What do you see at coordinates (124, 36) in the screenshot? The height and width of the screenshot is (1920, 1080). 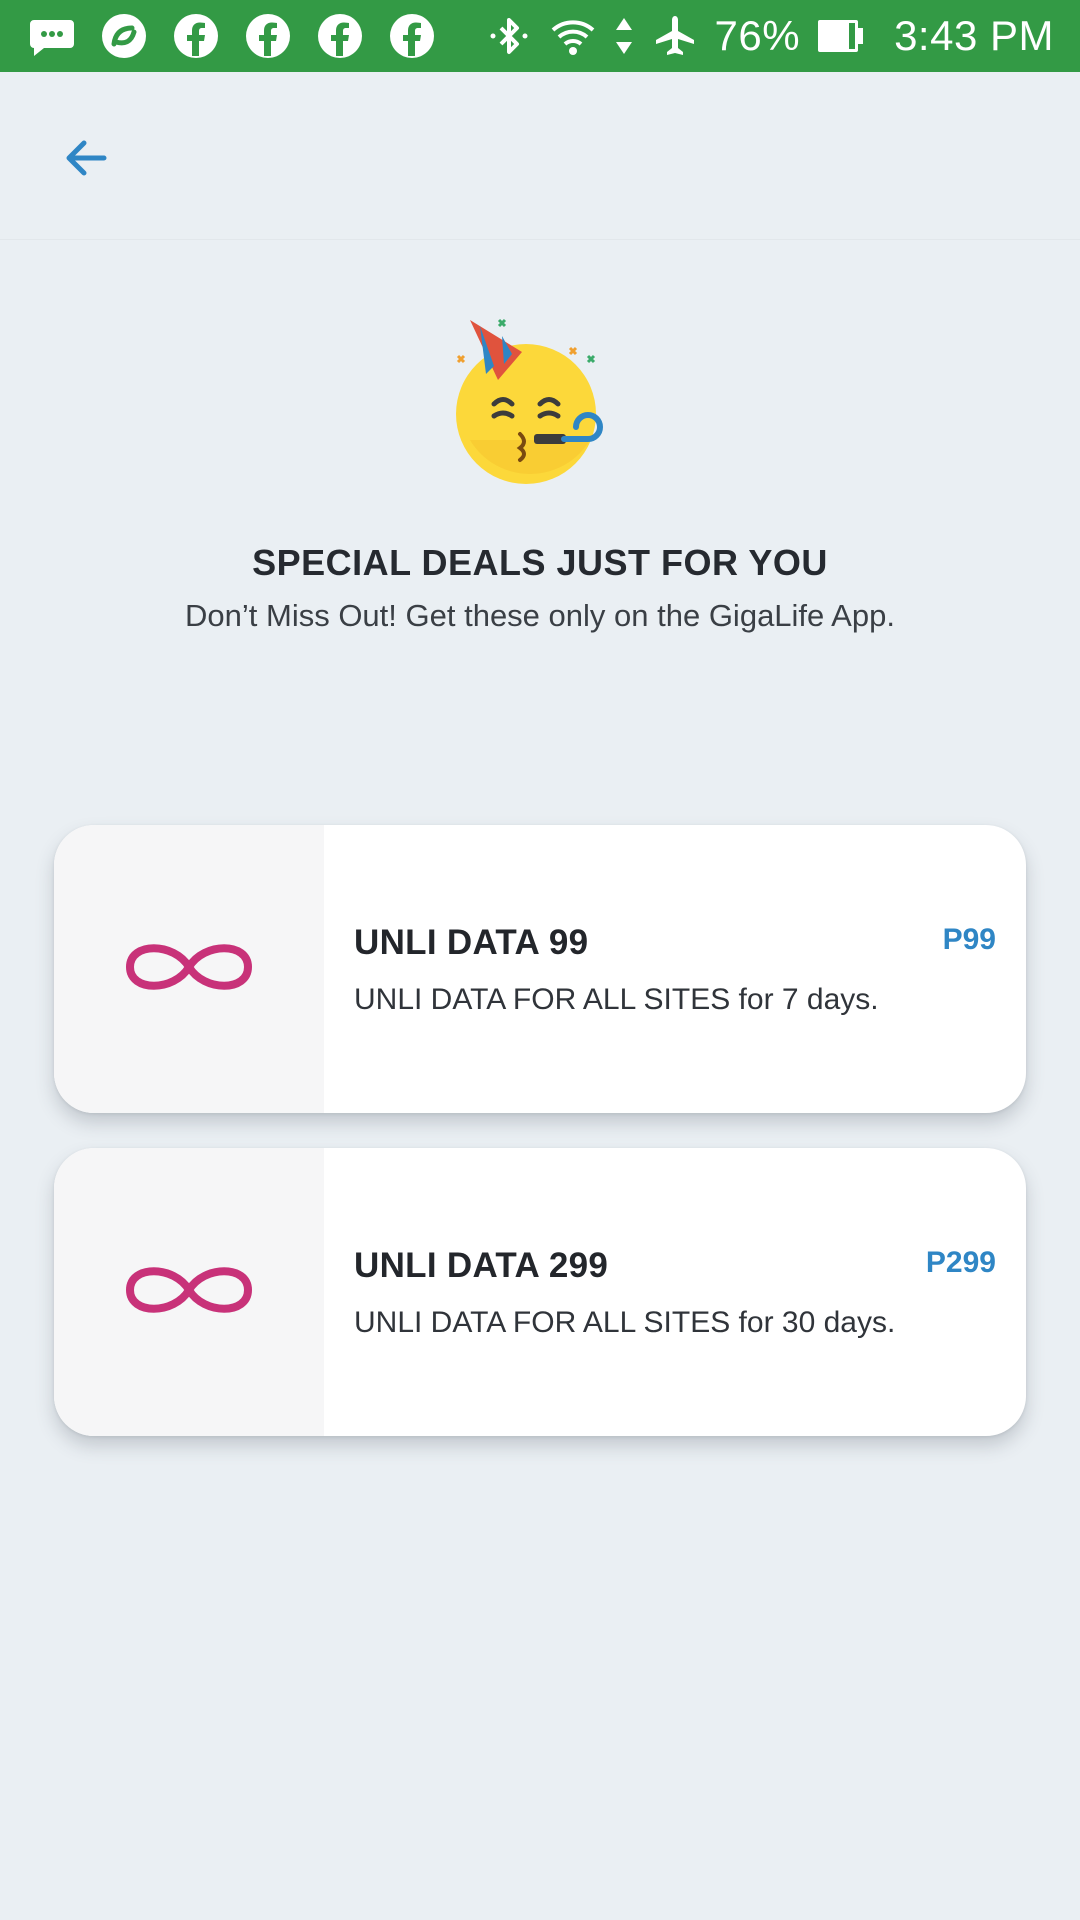 I see `sync-app-icon` at bounding box center [124, 36].